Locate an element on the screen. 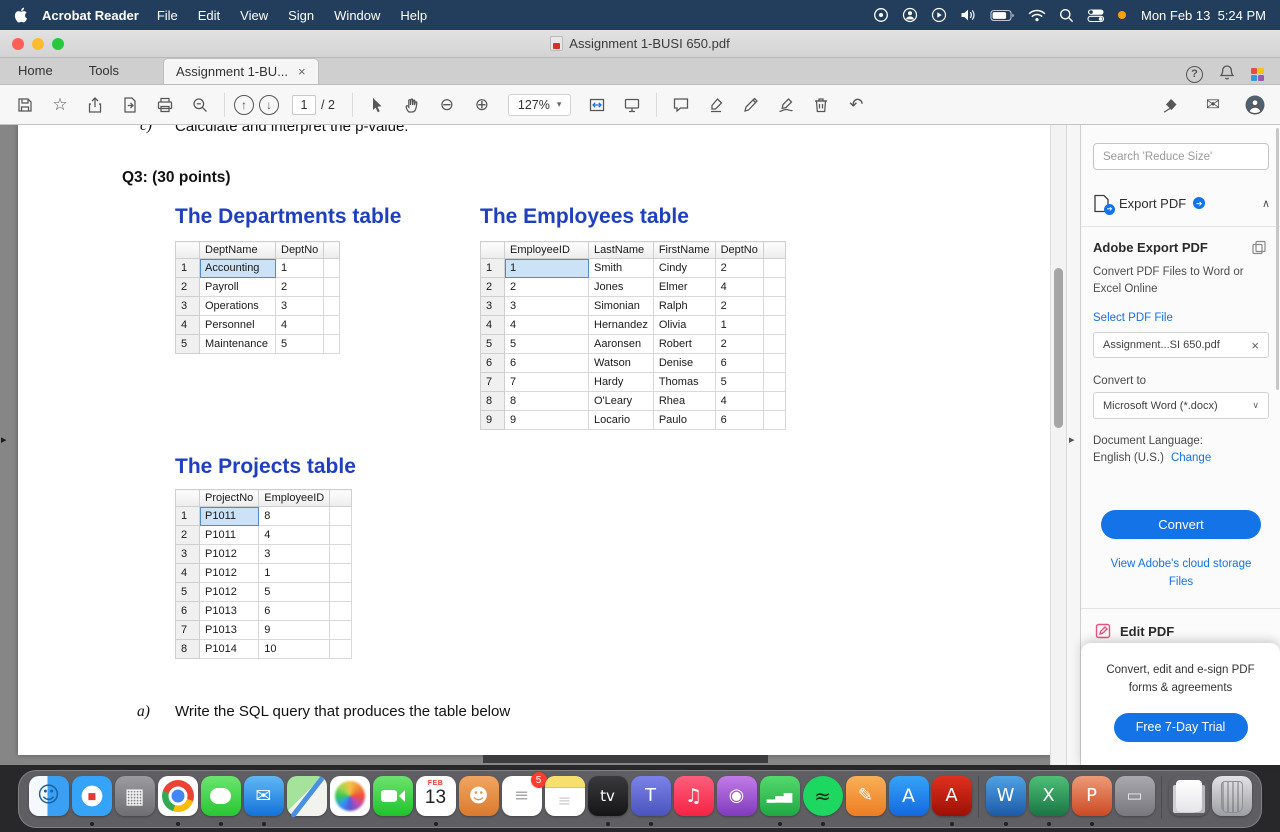  status-circle-icon is located at coordinates (881, 15).